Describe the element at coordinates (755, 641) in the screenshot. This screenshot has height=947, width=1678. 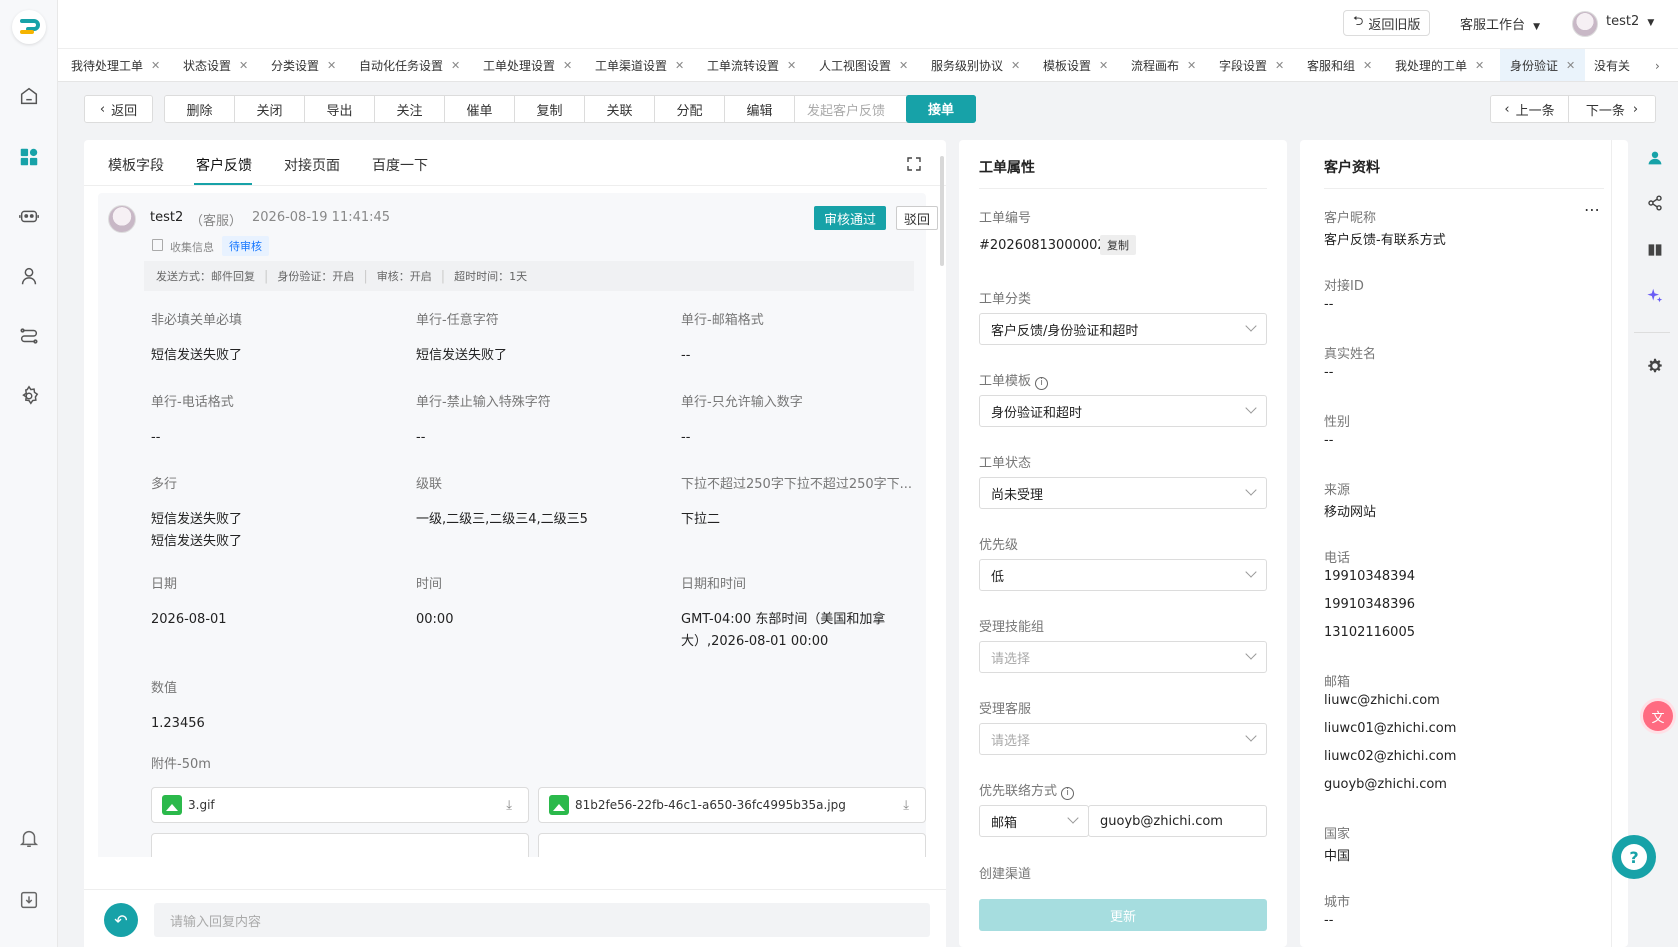
I see `field-value: 大）,2026-08-01 00:00` at that location.